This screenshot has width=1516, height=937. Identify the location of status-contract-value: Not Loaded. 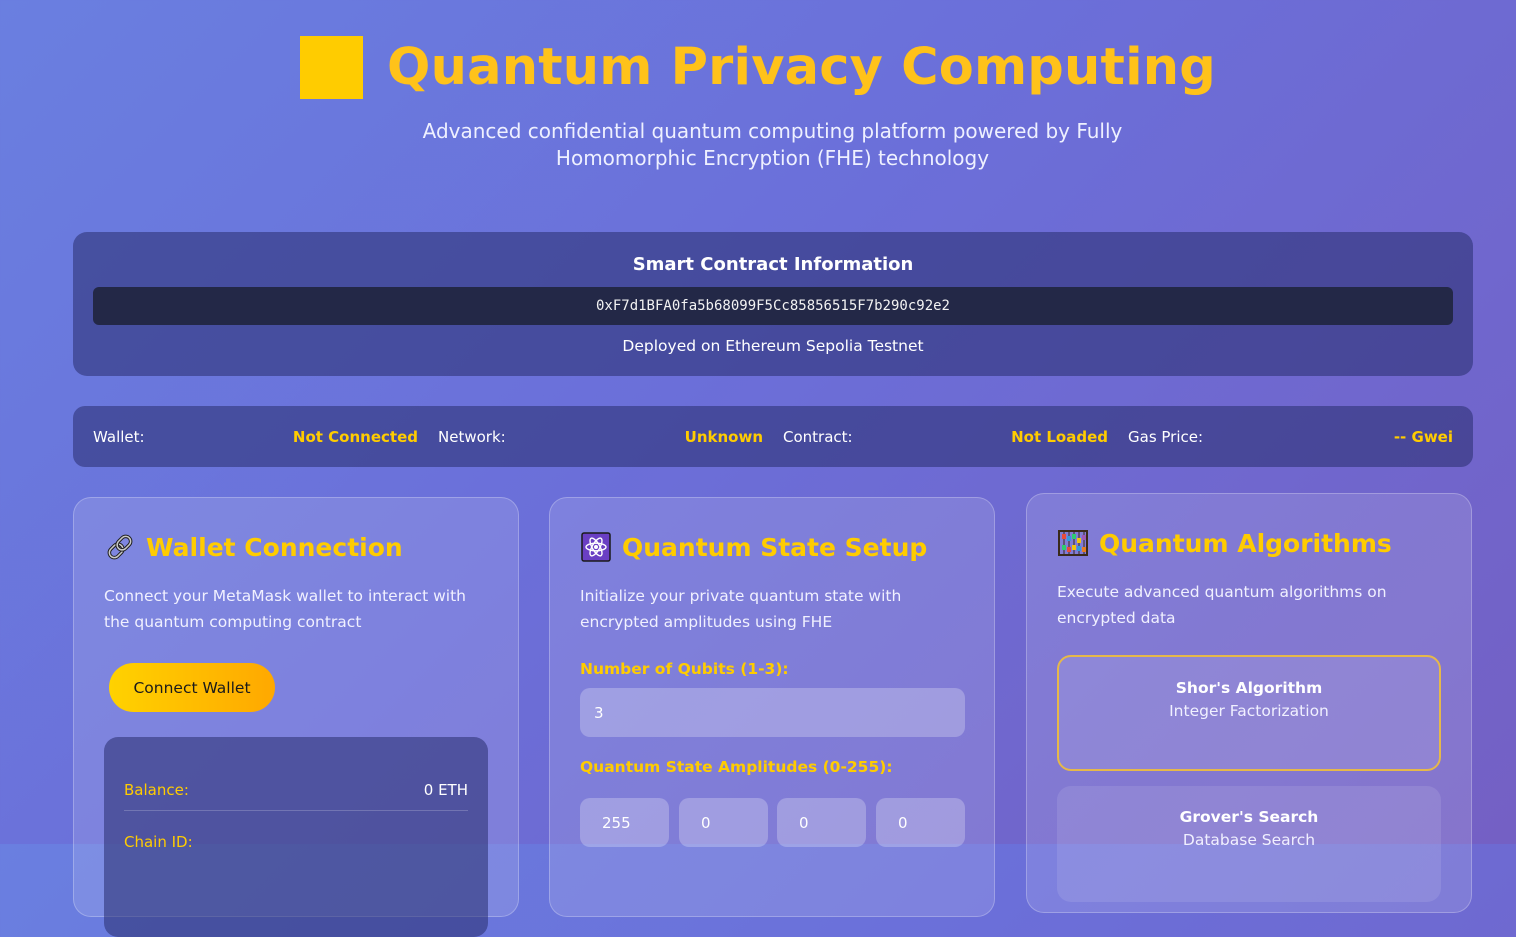
(1059, 436).